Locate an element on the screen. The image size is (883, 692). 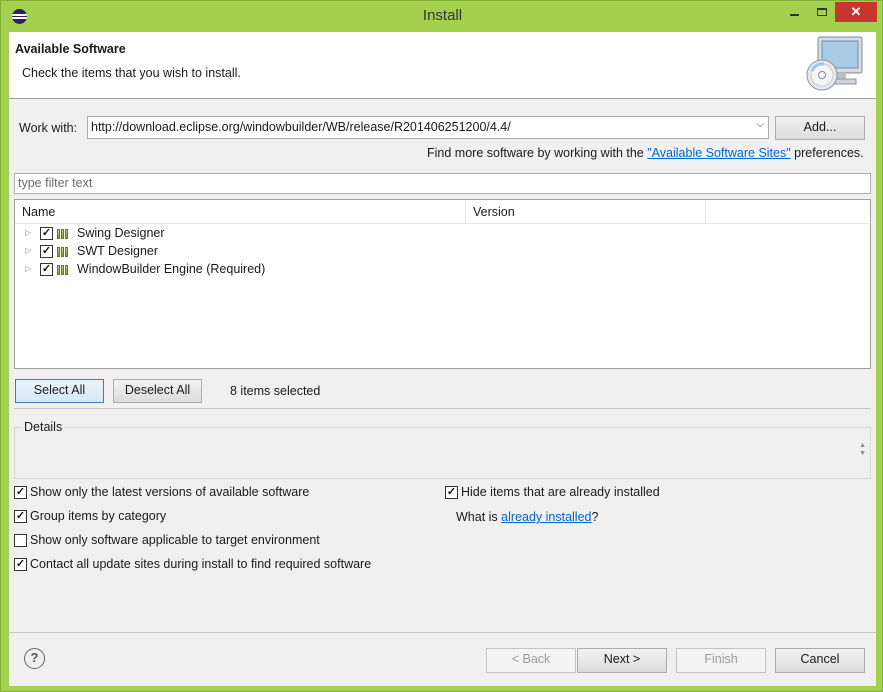
what-is-suffix: ? is located at coordinates (595, 517).